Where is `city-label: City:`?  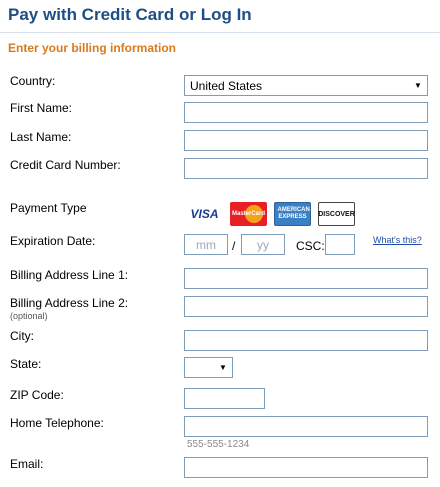
city-label: City: is located at coordinates (22, 336).